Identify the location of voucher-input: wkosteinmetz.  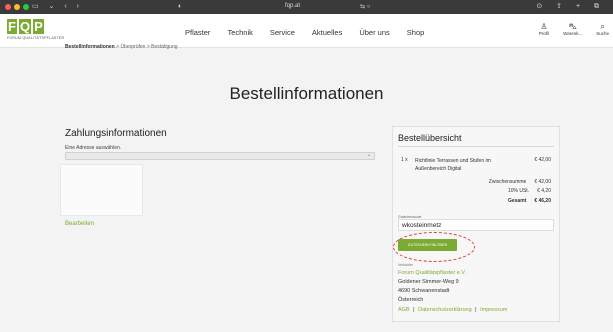
(476, 225).